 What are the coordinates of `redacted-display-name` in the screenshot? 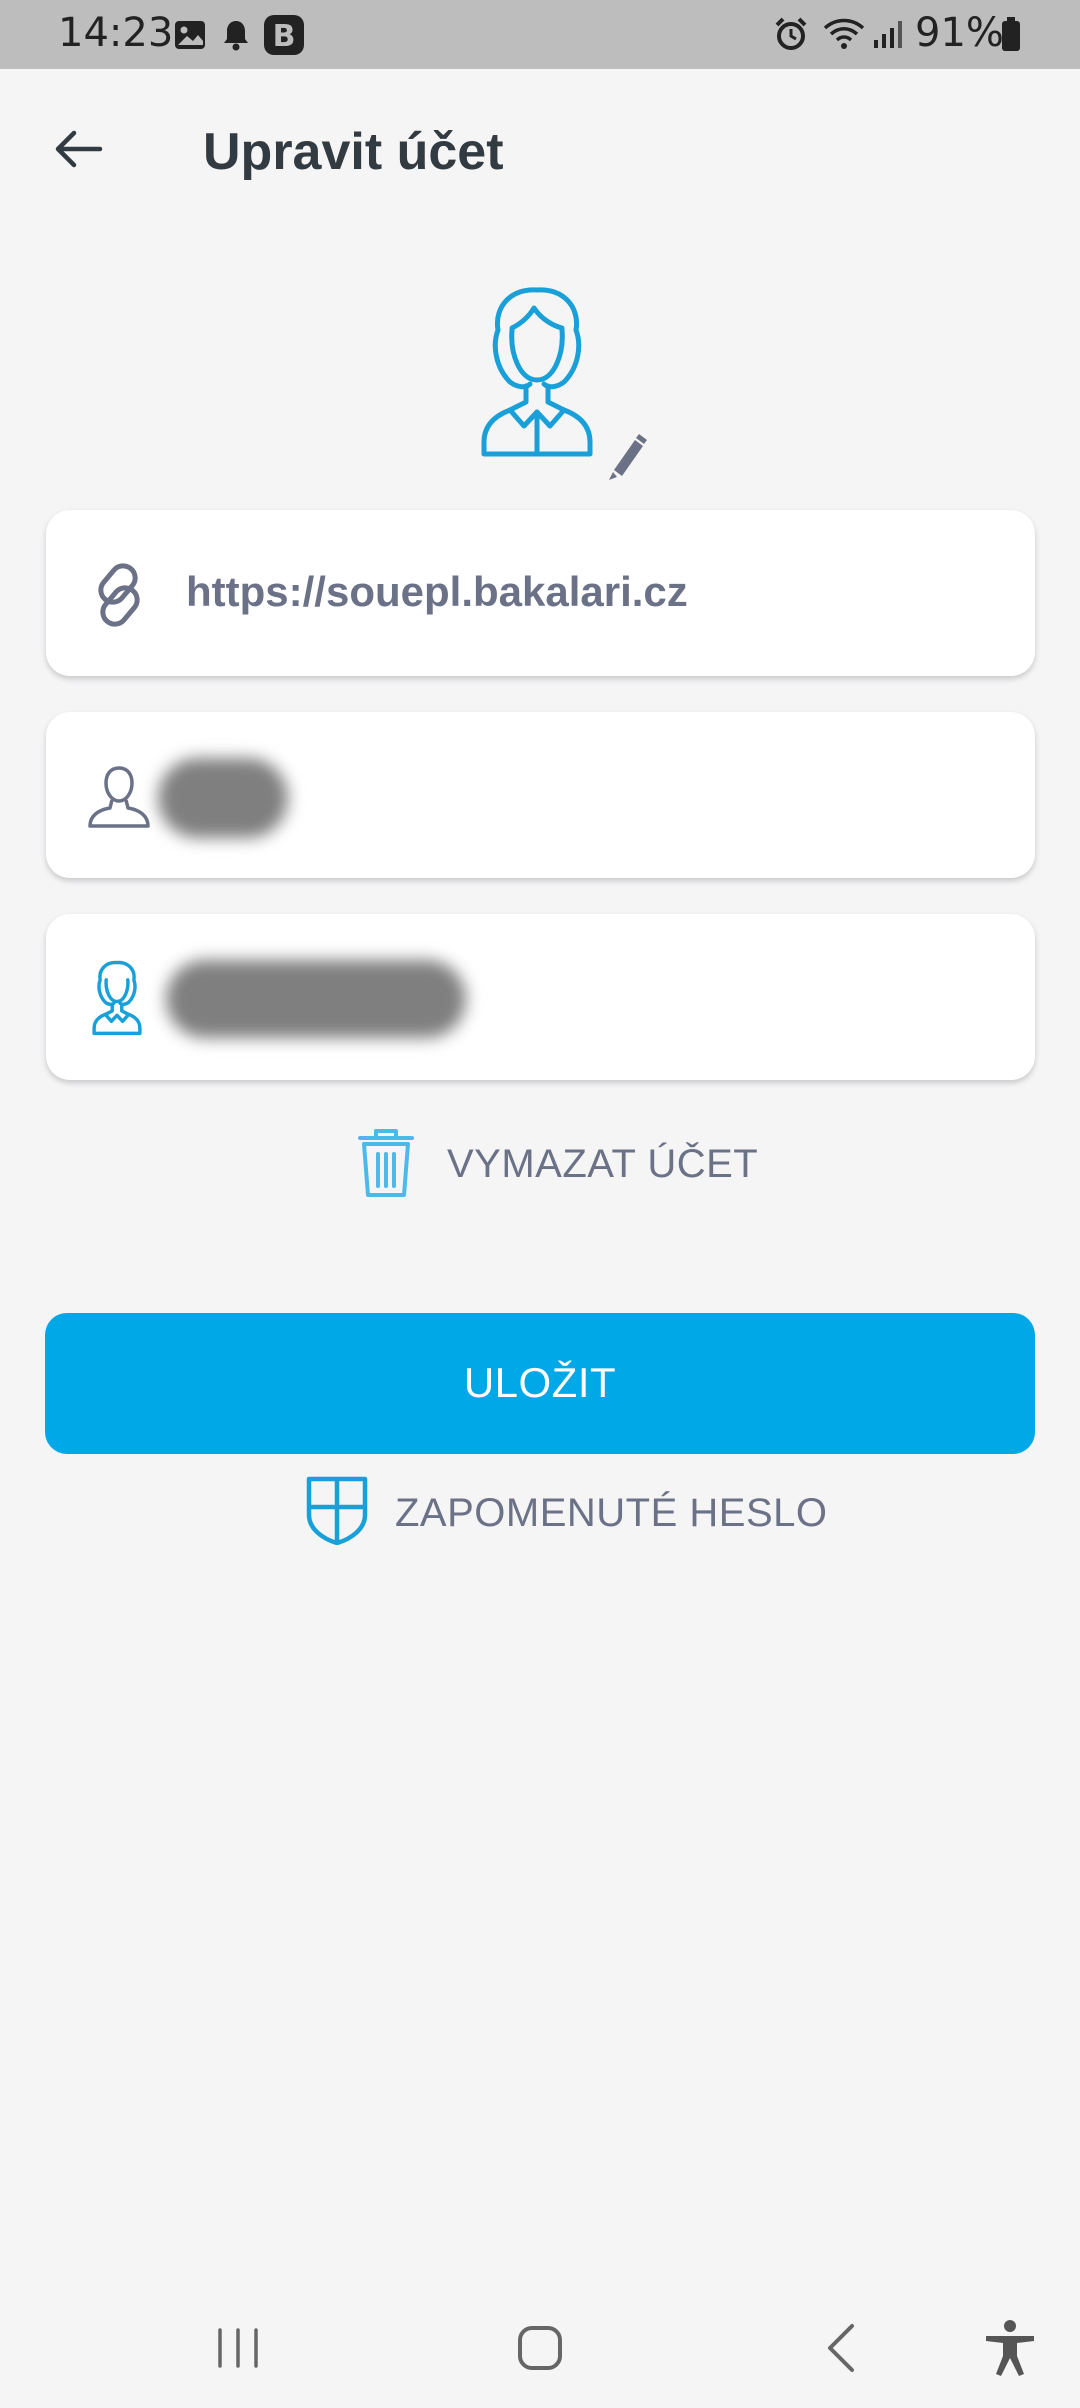 It's located at (316, 999).